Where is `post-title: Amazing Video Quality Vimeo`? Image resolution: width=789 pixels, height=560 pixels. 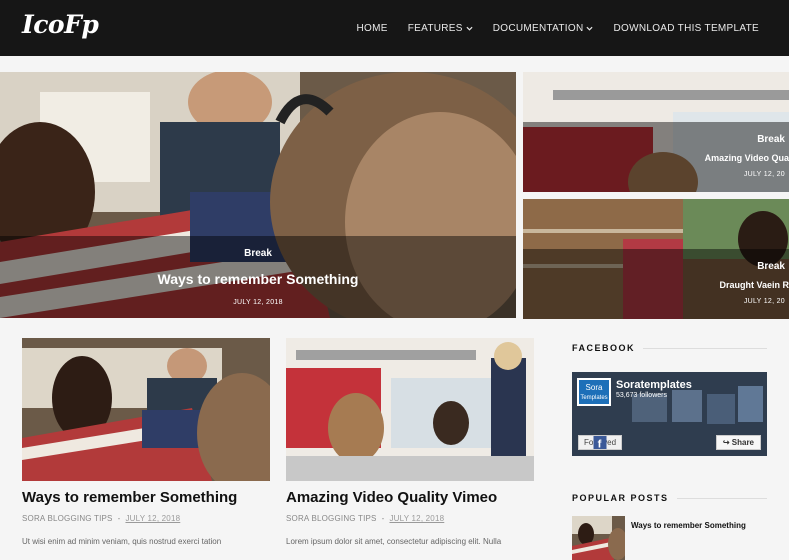 post-title: Amazing Video Quality Vimeo is located at coordinates (410, 497).